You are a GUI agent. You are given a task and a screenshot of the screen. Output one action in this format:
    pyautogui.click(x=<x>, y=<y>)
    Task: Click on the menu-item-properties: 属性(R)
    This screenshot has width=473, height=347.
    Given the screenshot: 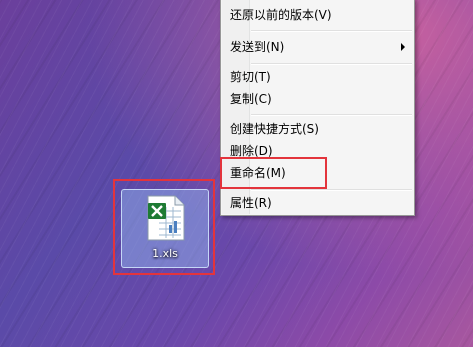 What is the action you would take?
    pyautogui.click(x=251, y=203)
    